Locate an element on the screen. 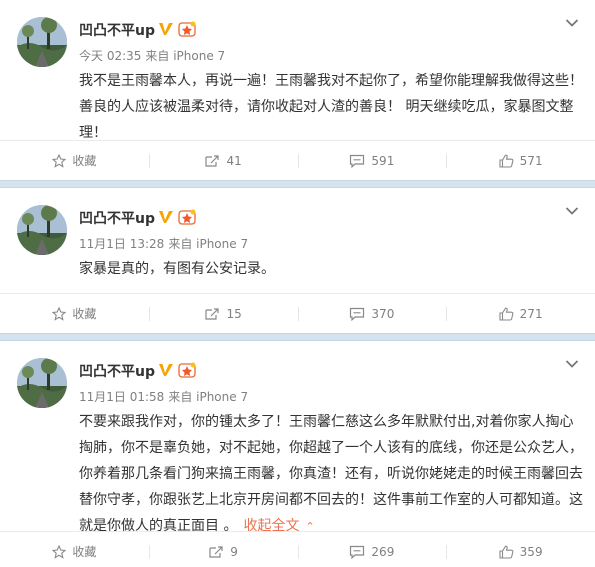 The image size is (595, 567). action-bar: 收藏 15 370 271 is located at coordinates (297, 313).